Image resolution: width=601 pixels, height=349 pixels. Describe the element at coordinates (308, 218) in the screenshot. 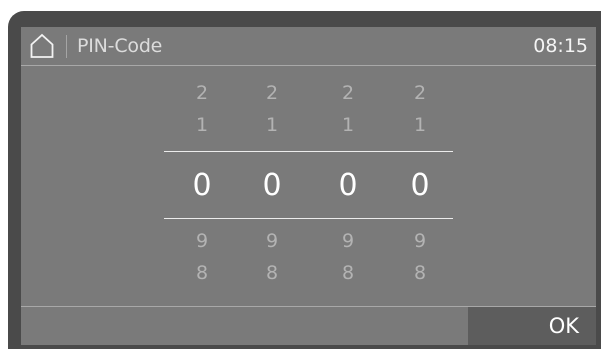

I see `selection-line-bottom` at that location.